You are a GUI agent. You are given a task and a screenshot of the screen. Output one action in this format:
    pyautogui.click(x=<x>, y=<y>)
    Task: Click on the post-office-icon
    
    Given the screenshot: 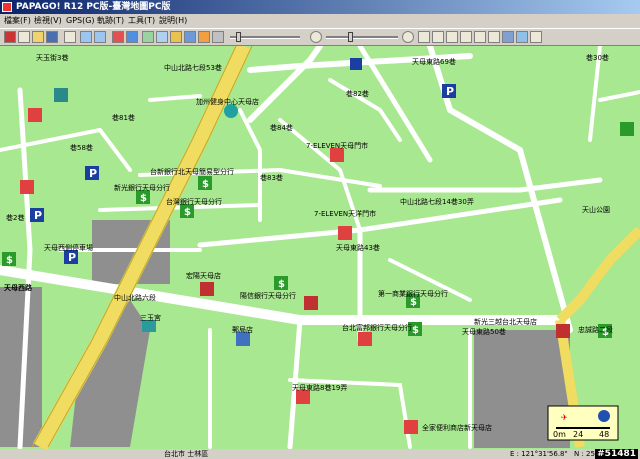 What is the action you would take?
    pyautogui.click(x=243, y=339)
    